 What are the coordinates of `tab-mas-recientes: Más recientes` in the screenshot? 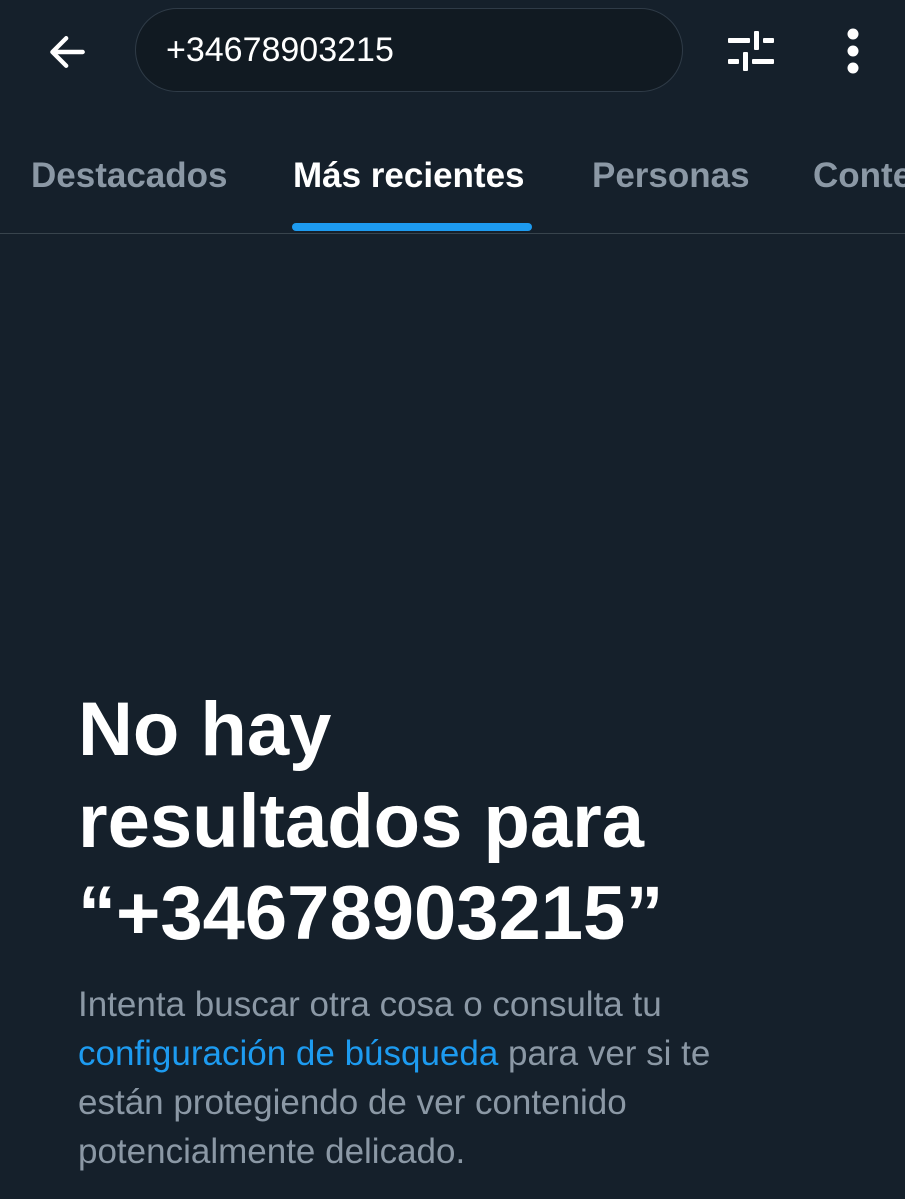 It's located at (409, 176).